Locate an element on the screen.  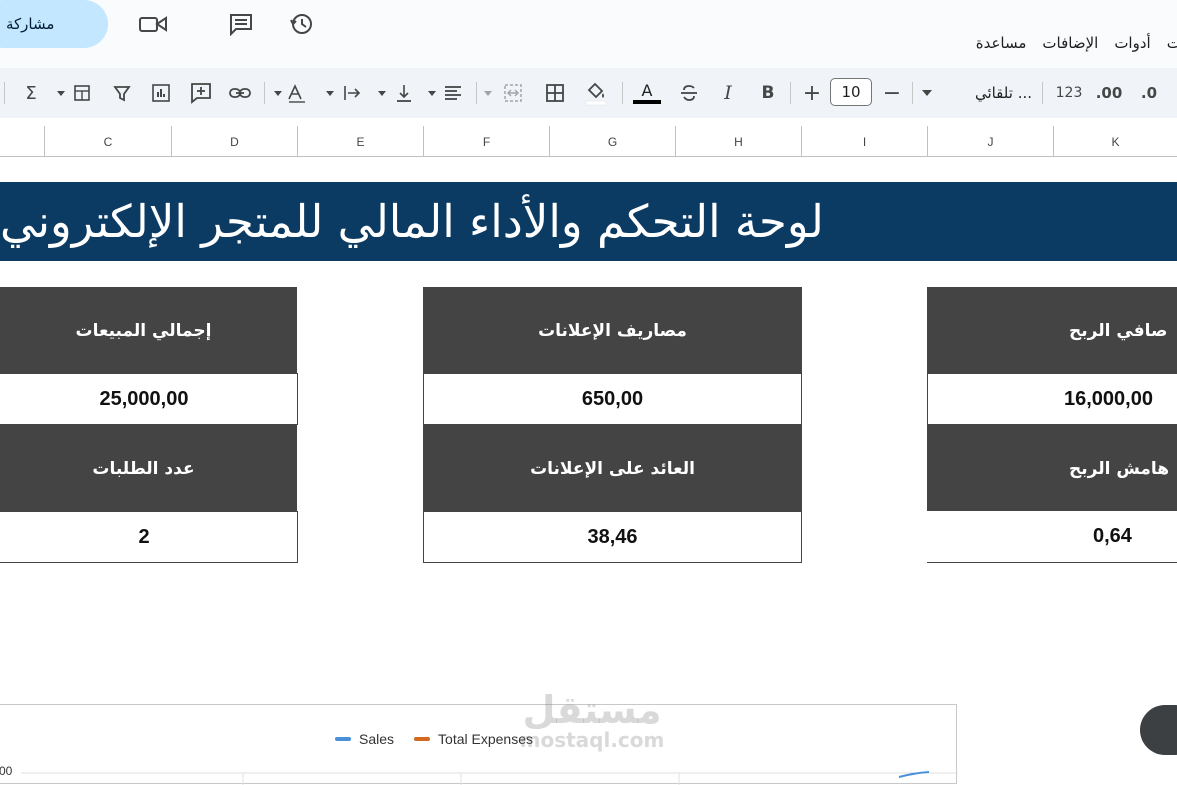
formatting-toolbar: Σ A I B + 10 − تلقائي ... 123 .00 .0 is located at coordinates (588, 93).